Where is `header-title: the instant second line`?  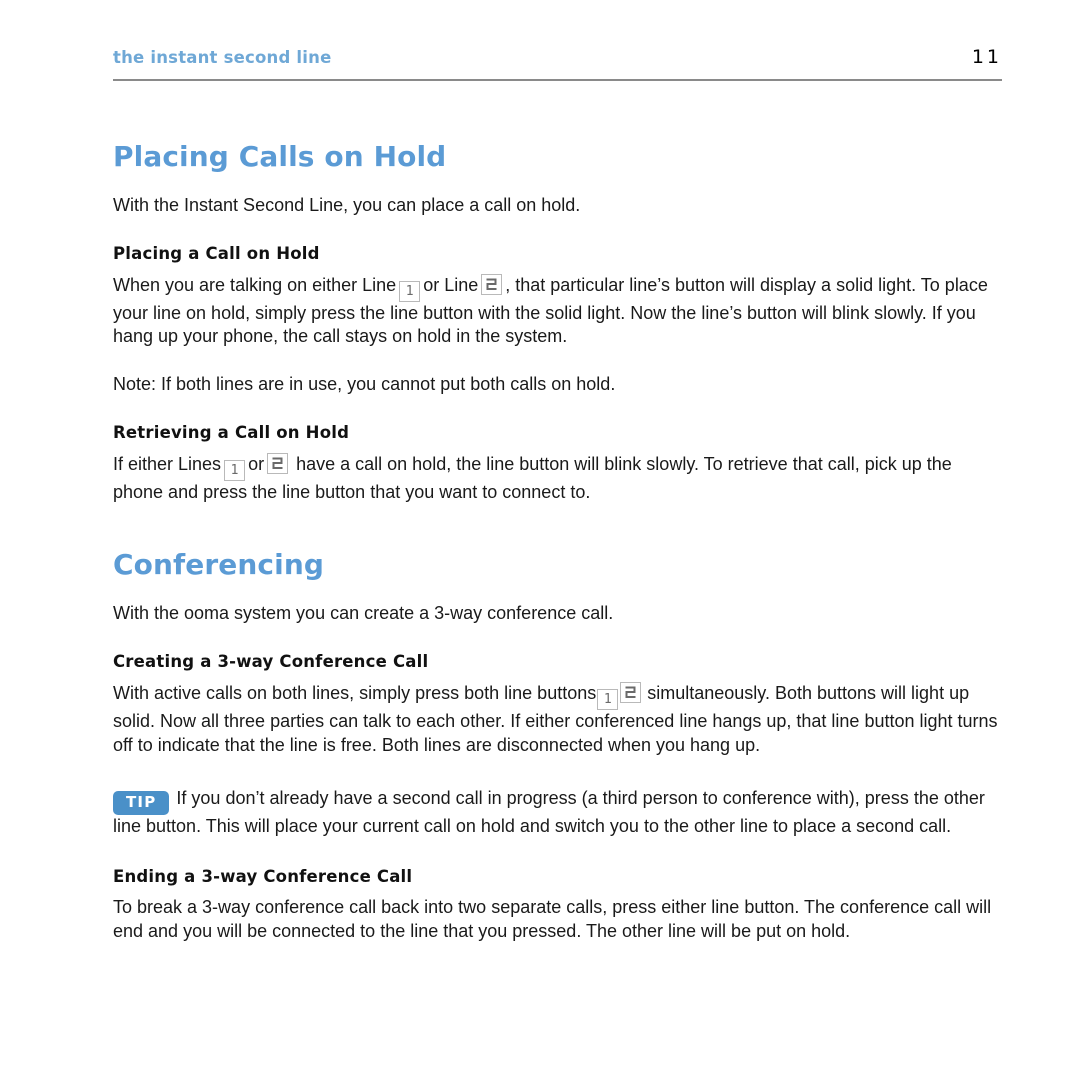 header-title: the instant second line is located at coordinates (222, 57).